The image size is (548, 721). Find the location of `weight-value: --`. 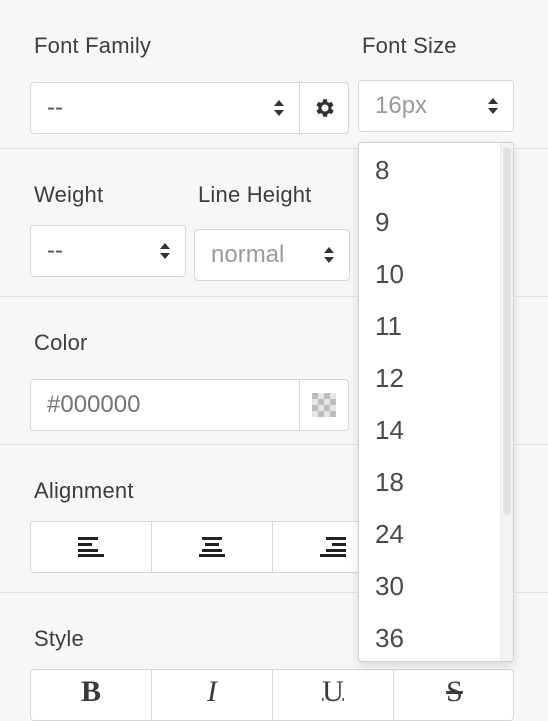

weight-value: -- is located at coordinates (55, 250).